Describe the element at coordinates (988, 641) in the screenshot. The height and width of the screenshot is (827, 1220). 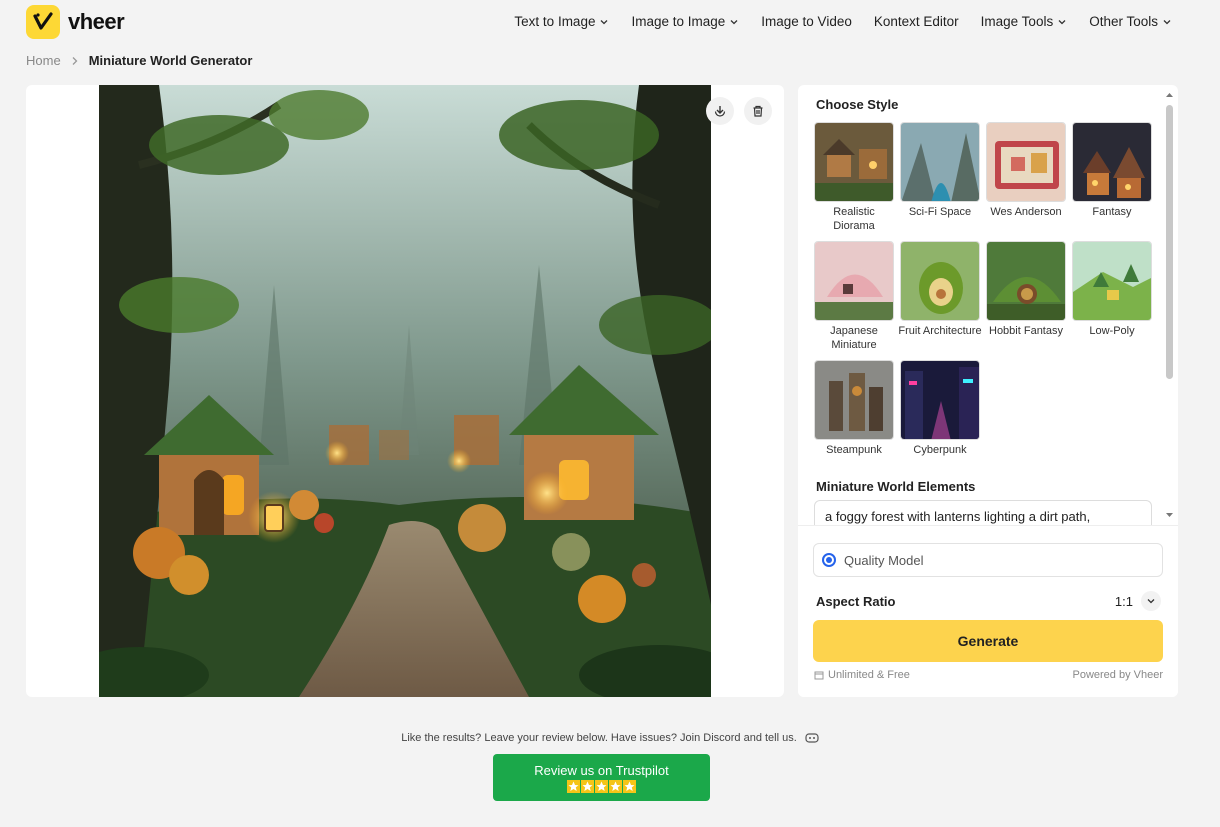
I see `generate-button: Generate` at that location.